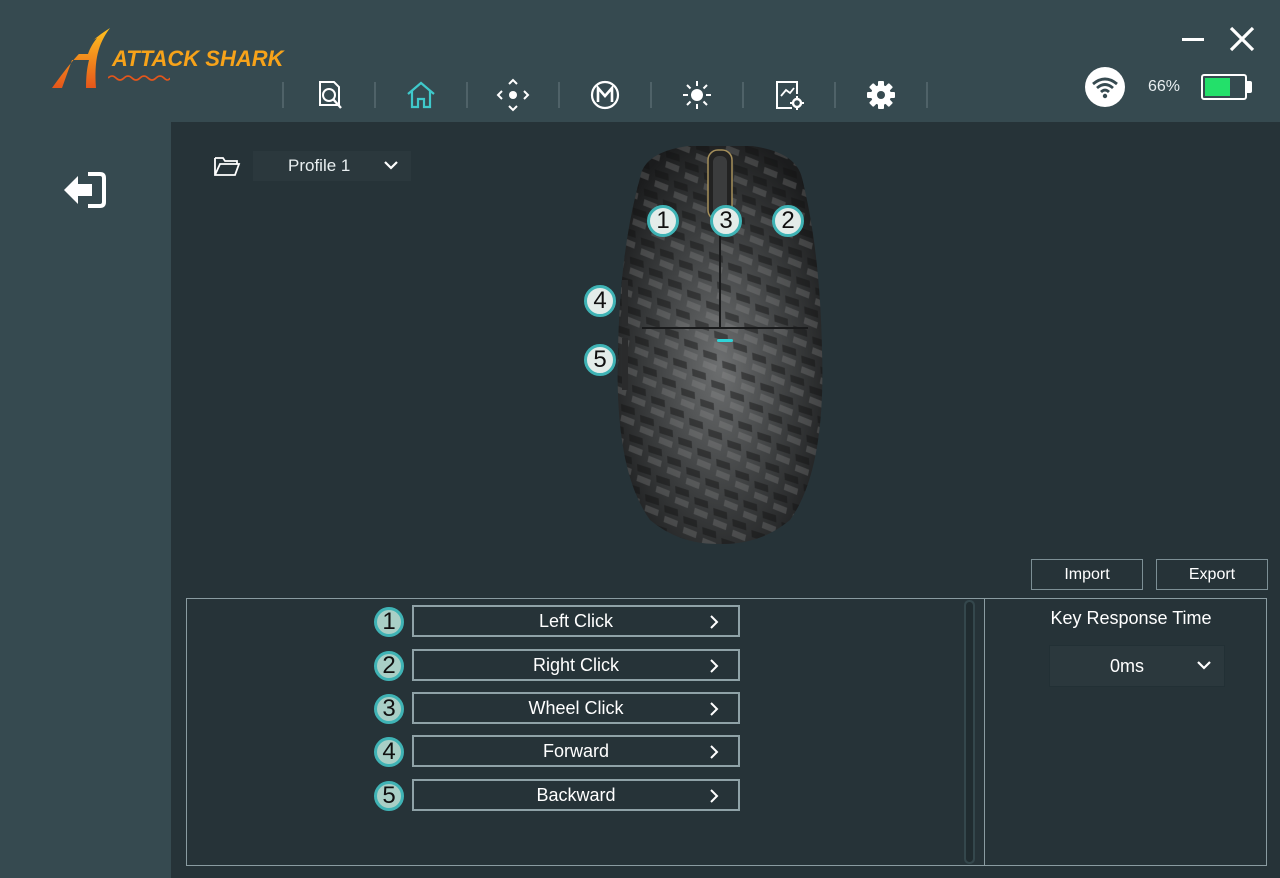 This screenshot has height=878, width=1280. I want to click on mouse-image, so click(720, 345).